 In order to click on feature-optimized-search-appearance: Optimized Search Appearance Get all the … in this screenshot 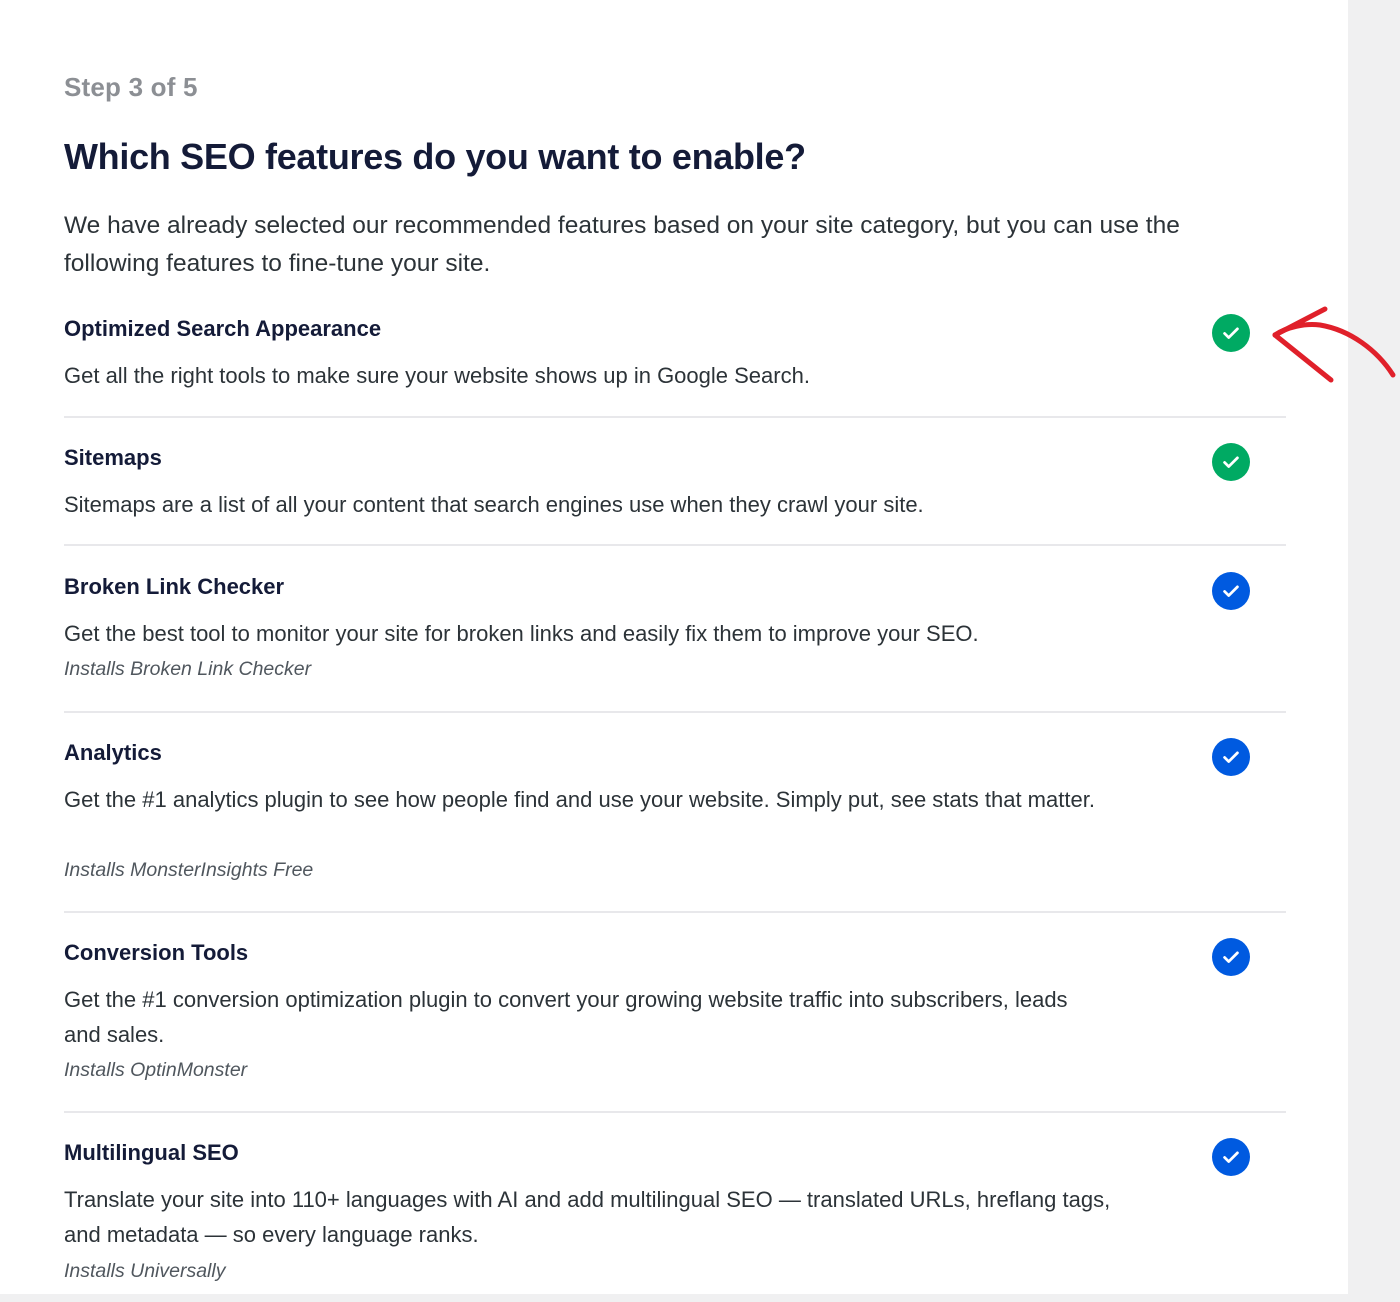, I will do `click(675, 355)`.